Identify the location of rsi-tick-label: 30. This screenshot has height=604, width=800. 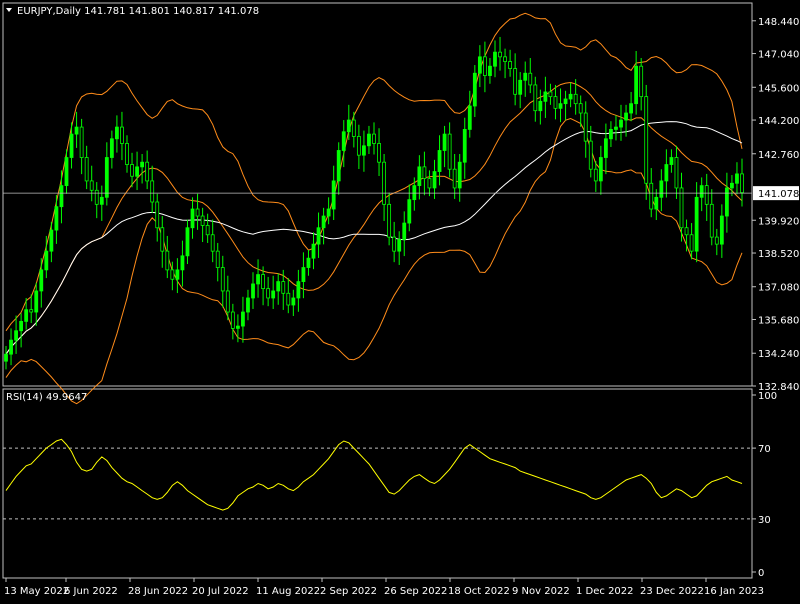
(764, 520).